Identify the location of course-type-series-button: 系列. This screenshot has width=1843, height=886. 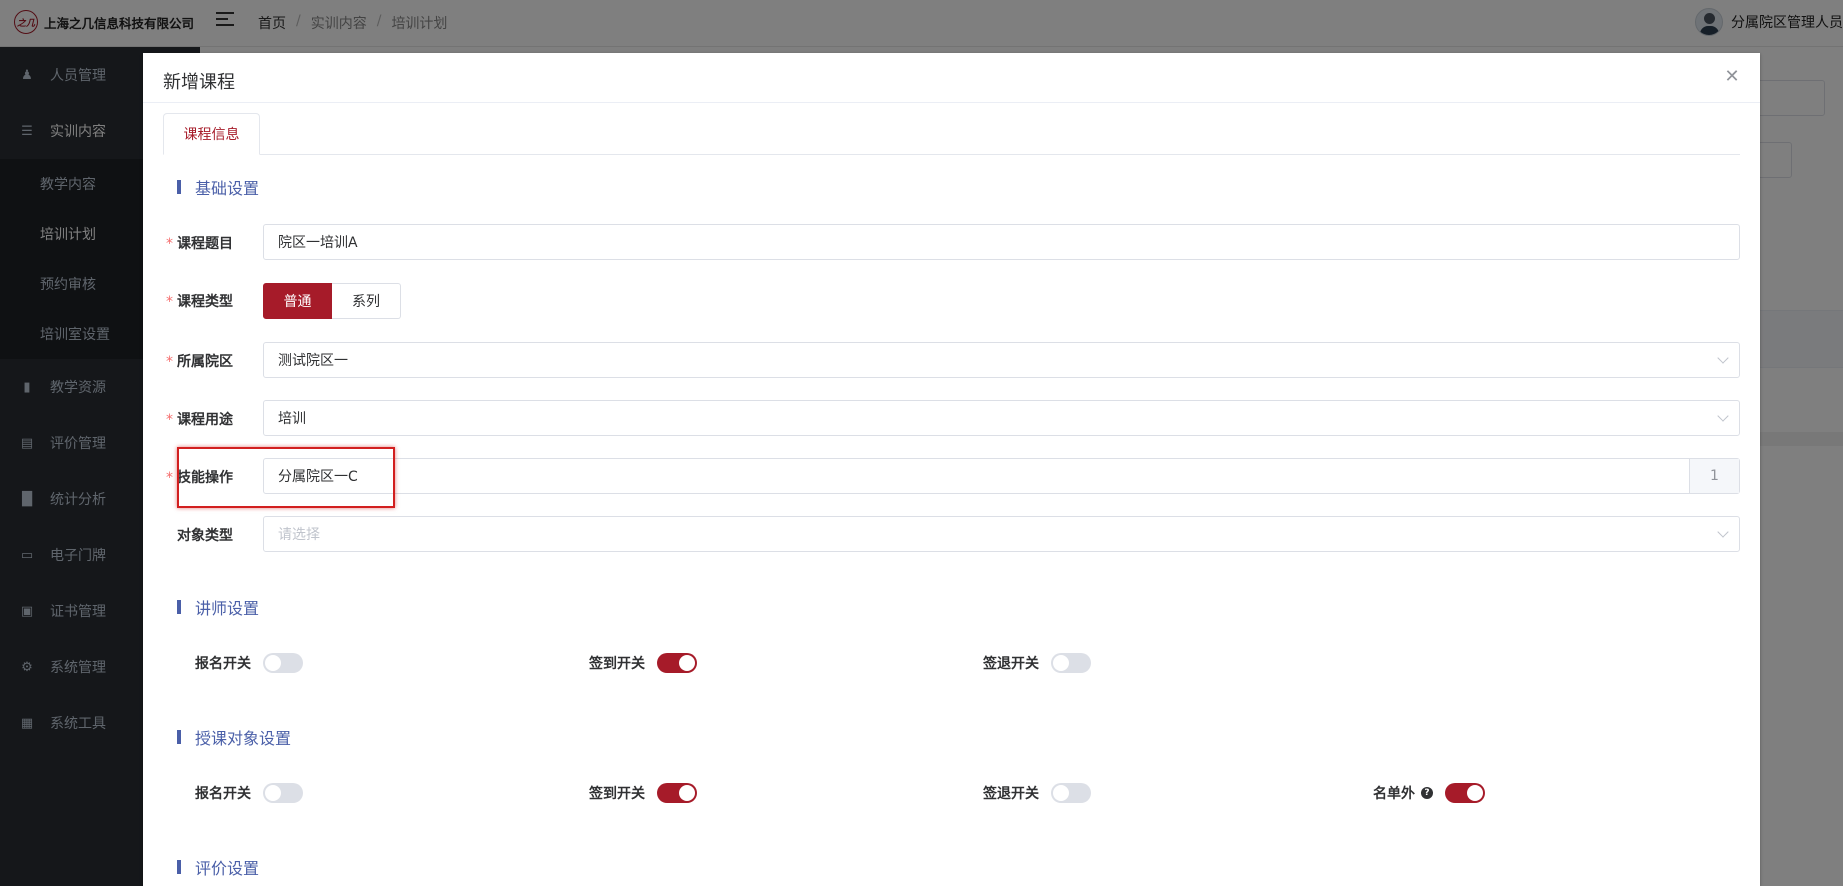
(366, 301).